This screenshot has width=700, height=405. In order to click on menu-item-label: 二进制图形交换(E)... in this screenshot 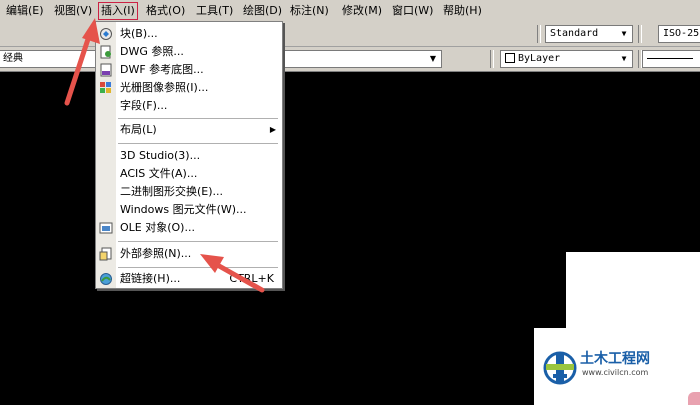, I will do `click(172, 191)`.